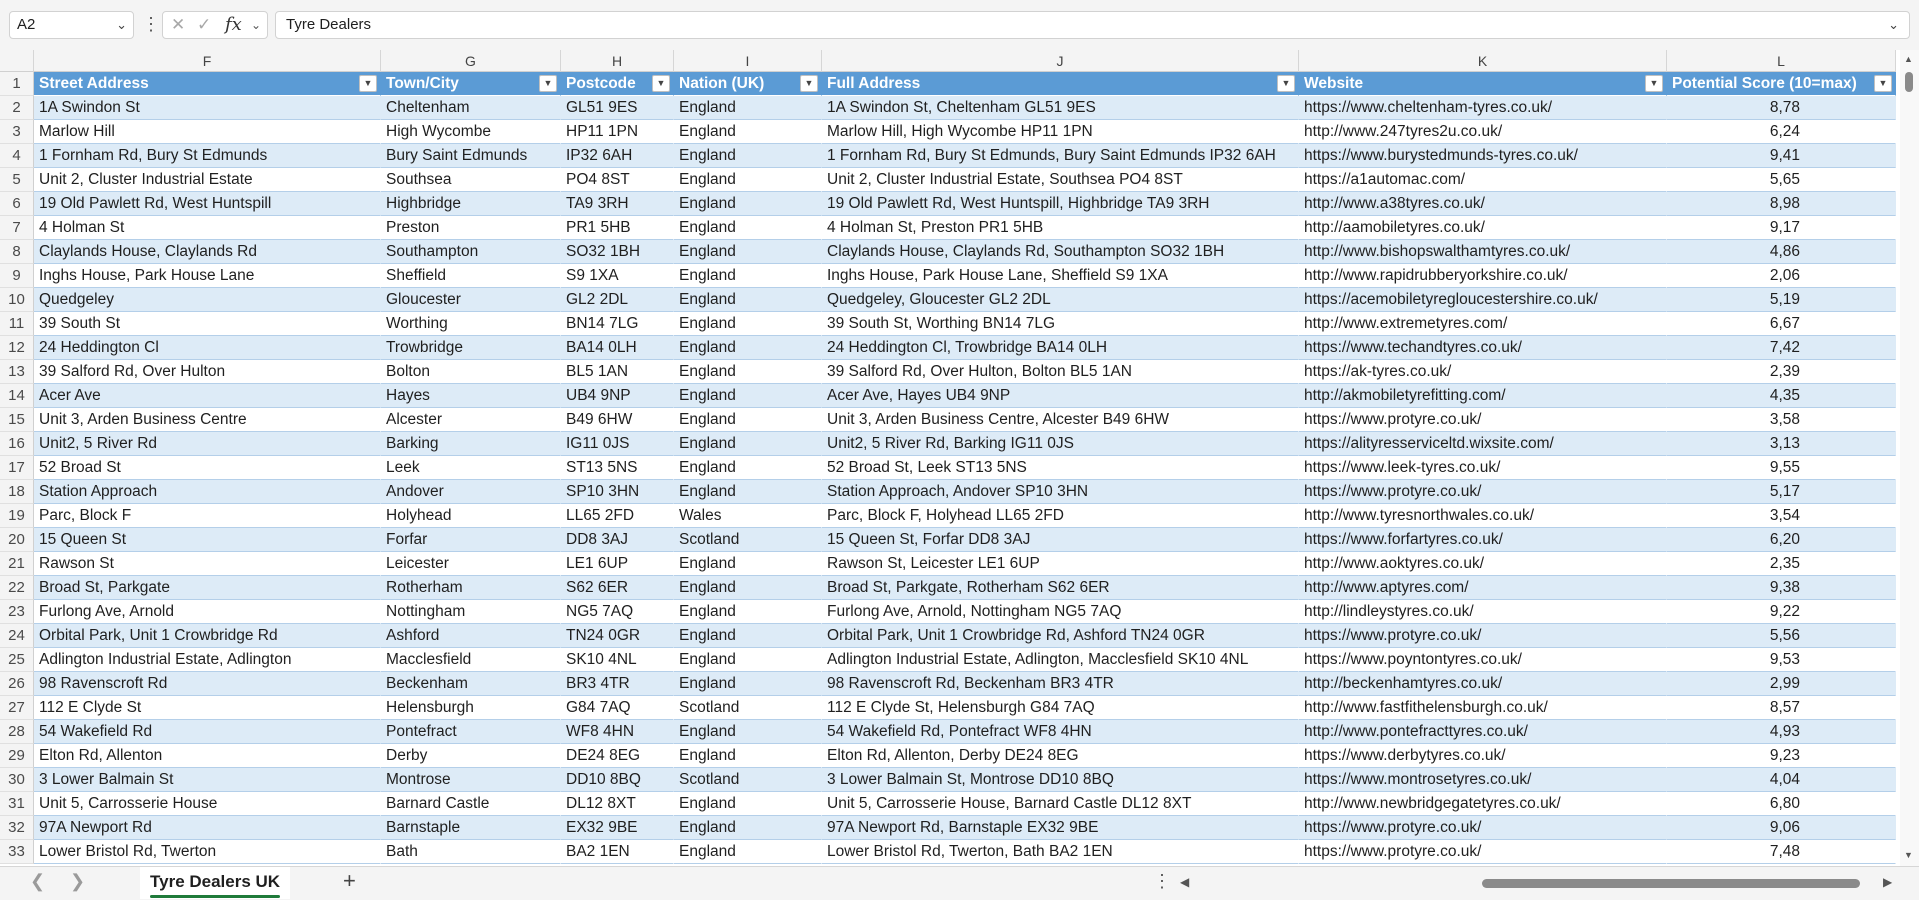 The image size is (1919, 900). I want to click on cell-town: Nottingham, so click(471, 612).